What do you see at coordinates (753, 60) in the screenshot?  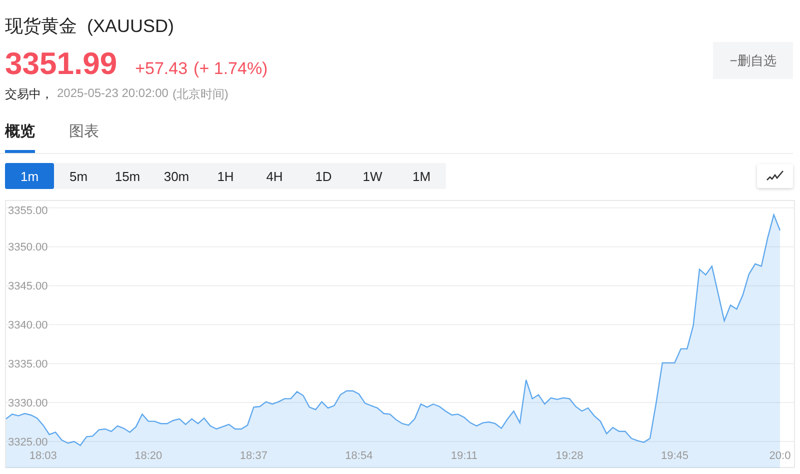 I see `remove-watchlist-button: −删自选` at bounding box center [753, 60].